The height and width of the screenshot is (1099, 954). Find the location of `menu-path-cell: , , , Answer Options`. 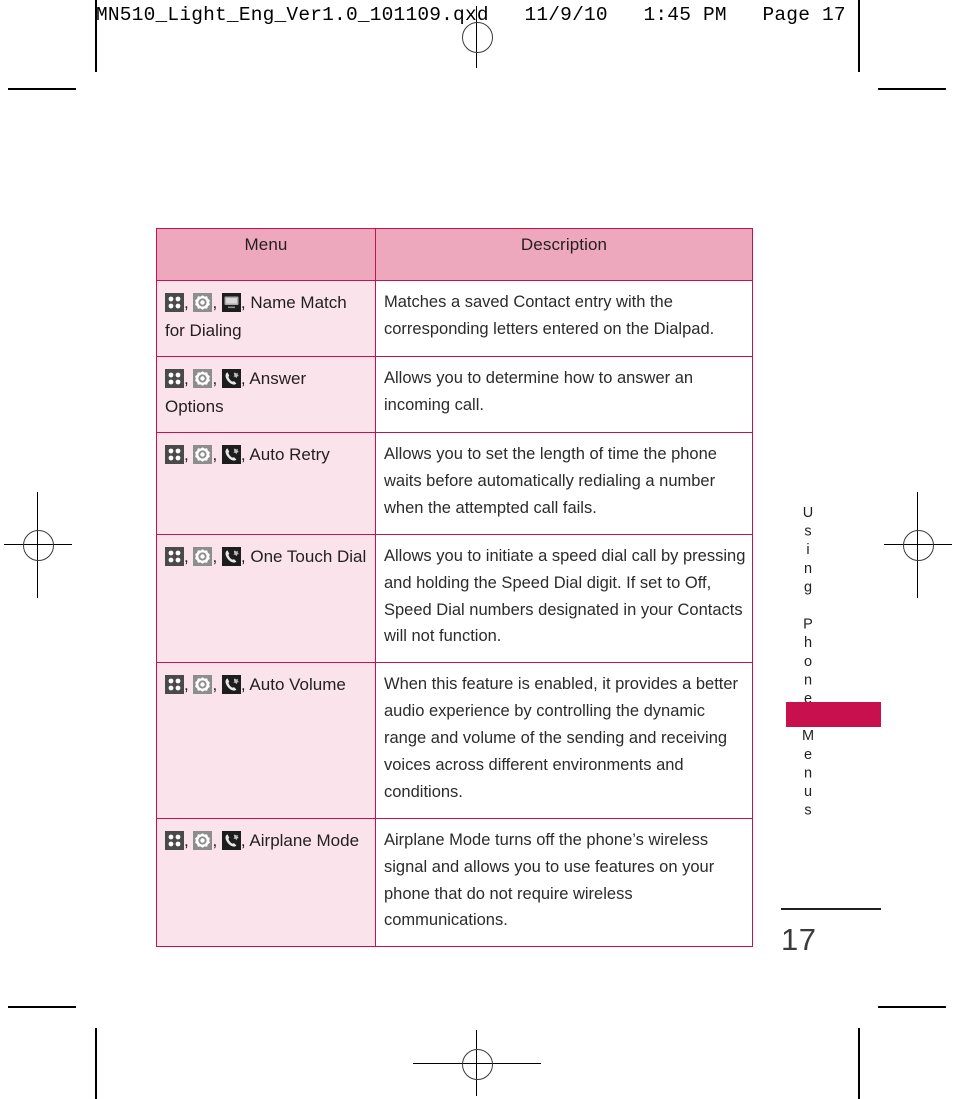

menu-path-cell: , , , Answer Options is located at coordinates (266, 395).